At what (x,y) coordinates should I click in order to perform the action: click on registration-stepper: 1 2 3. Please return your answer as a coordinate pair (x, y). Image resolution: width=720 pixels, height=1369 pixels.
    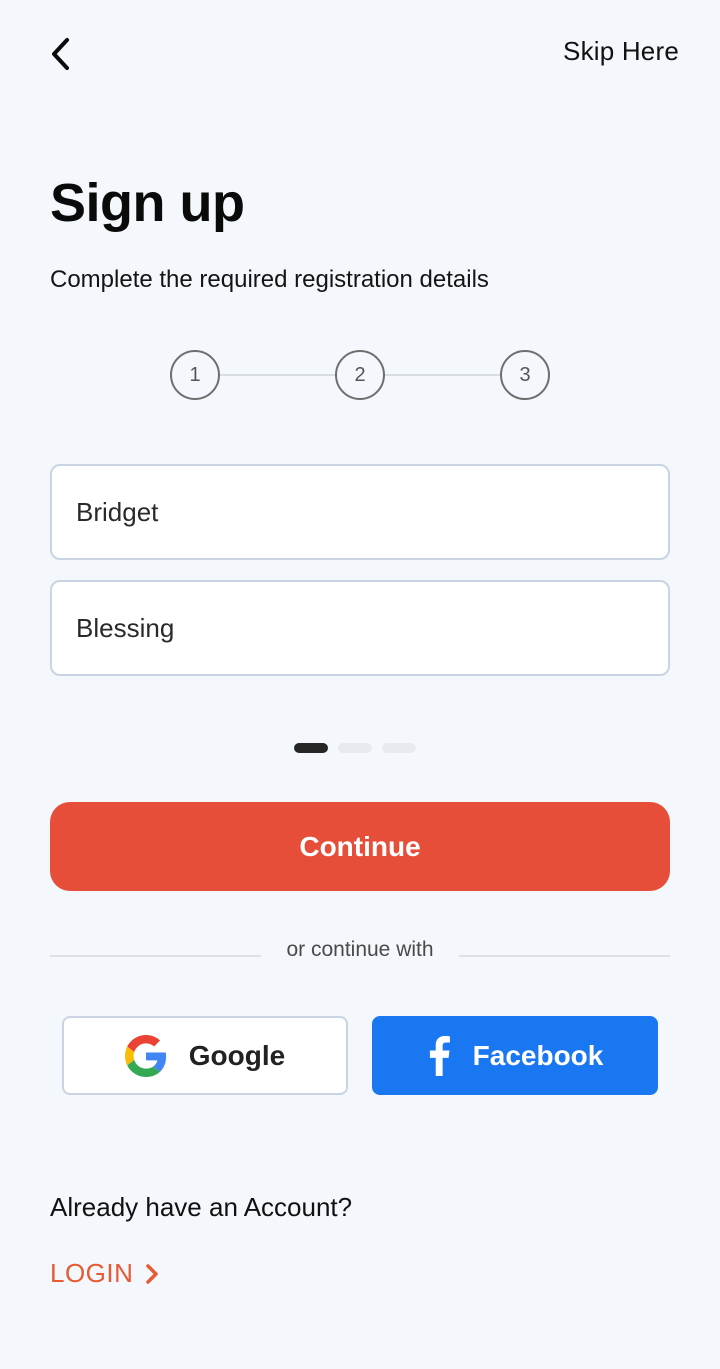
    Looking at the image, I should click on (360, 375).